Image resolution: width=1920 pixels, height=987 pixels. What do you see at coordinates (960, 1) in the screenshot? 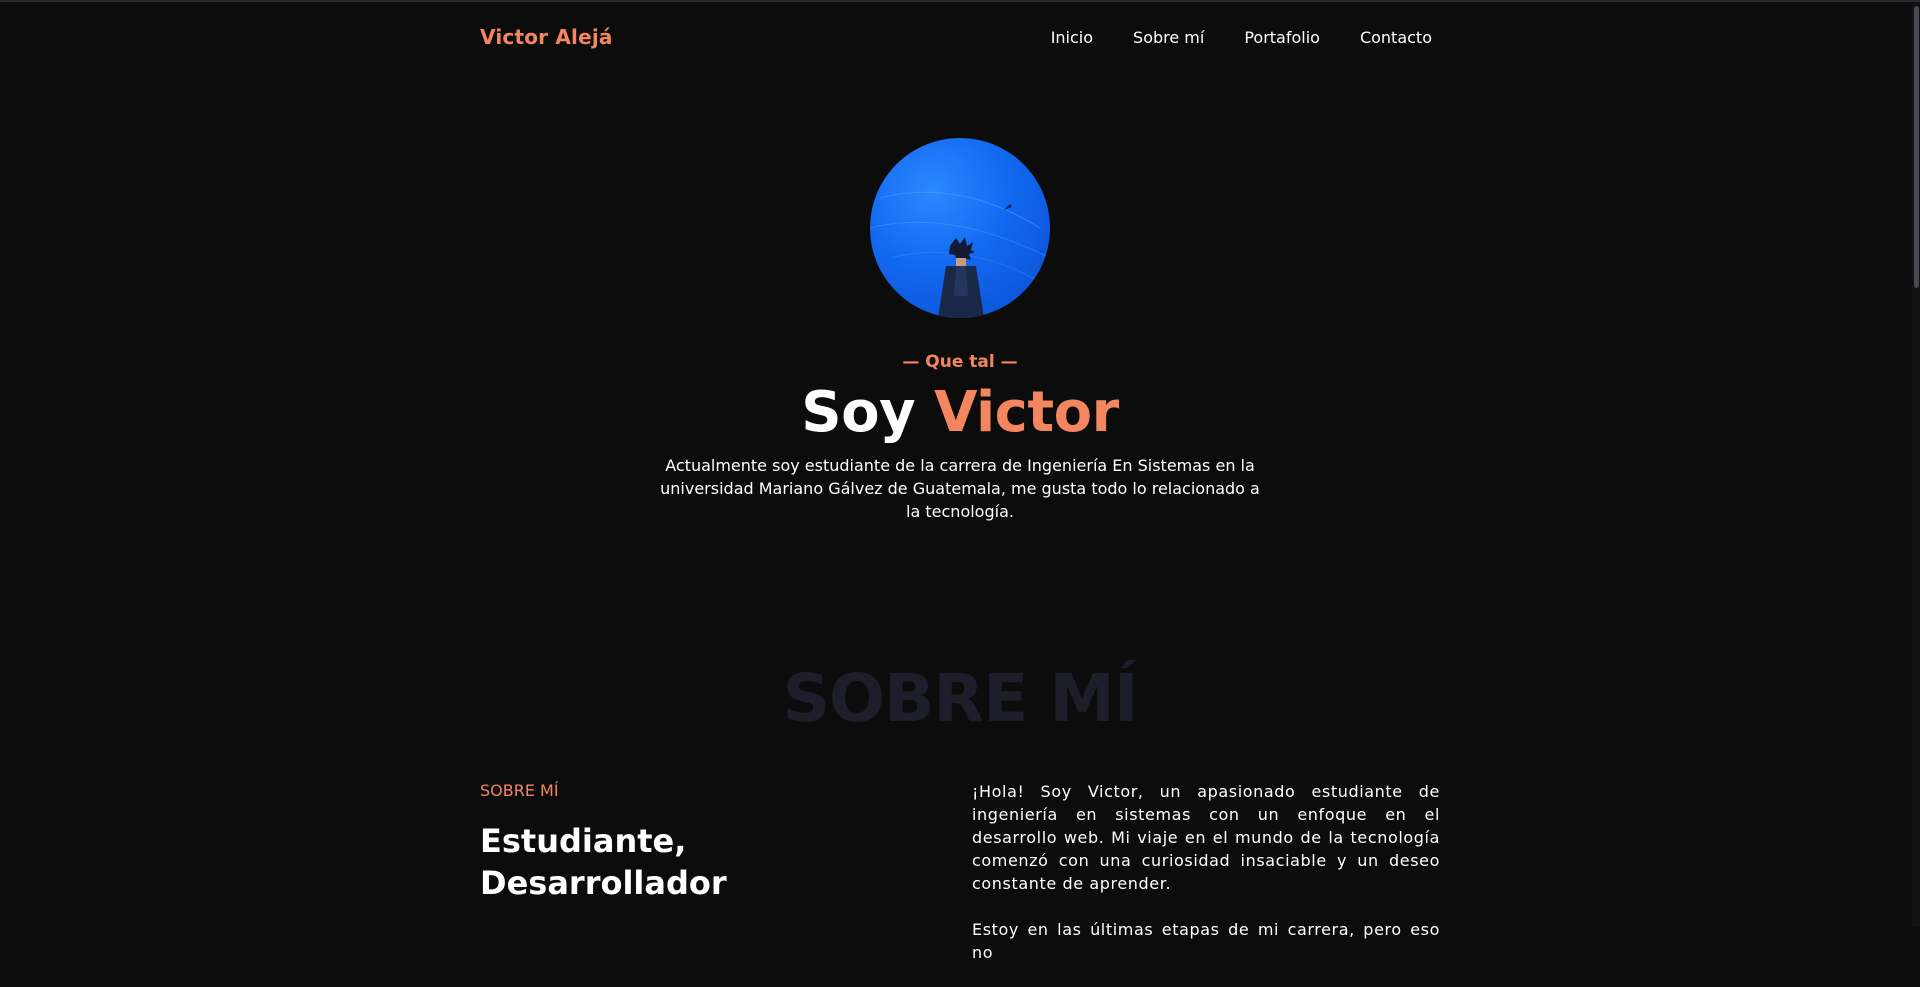
I see `window-top-border` at bounding box center [960, 1].